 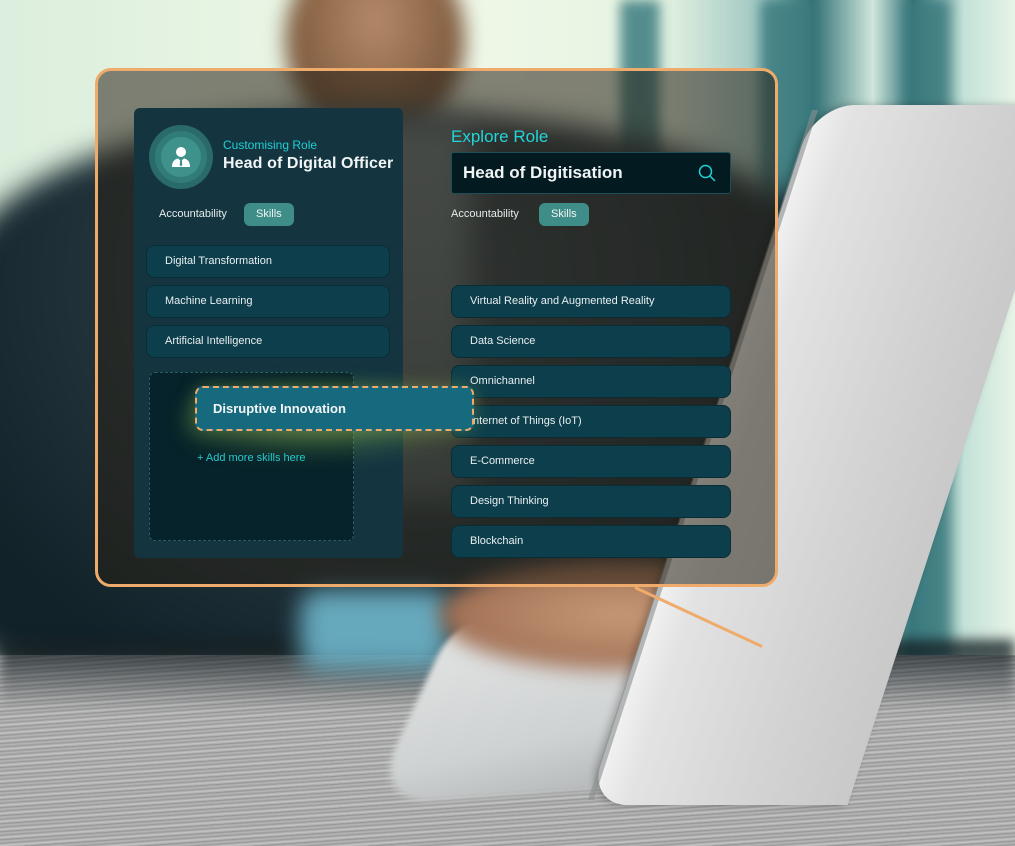 I want to click on background-cuff, so click(x=375, y=630).